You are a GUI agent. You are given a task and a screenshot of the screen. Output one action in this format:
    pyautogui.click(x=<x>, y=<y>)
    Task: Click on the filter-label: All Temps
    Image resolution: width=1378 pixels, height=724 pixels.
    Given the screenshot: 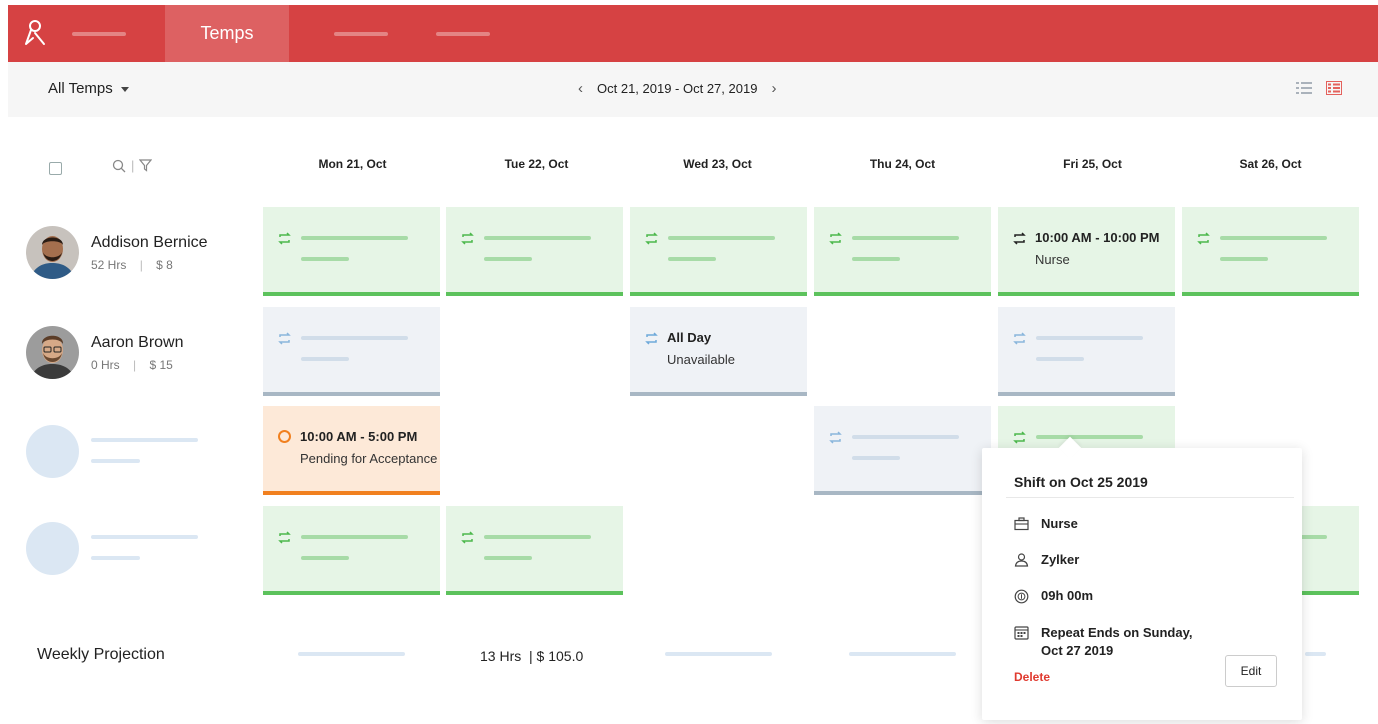 What is the action you would take?
    pyautogui.click(x=80, y=88)
    